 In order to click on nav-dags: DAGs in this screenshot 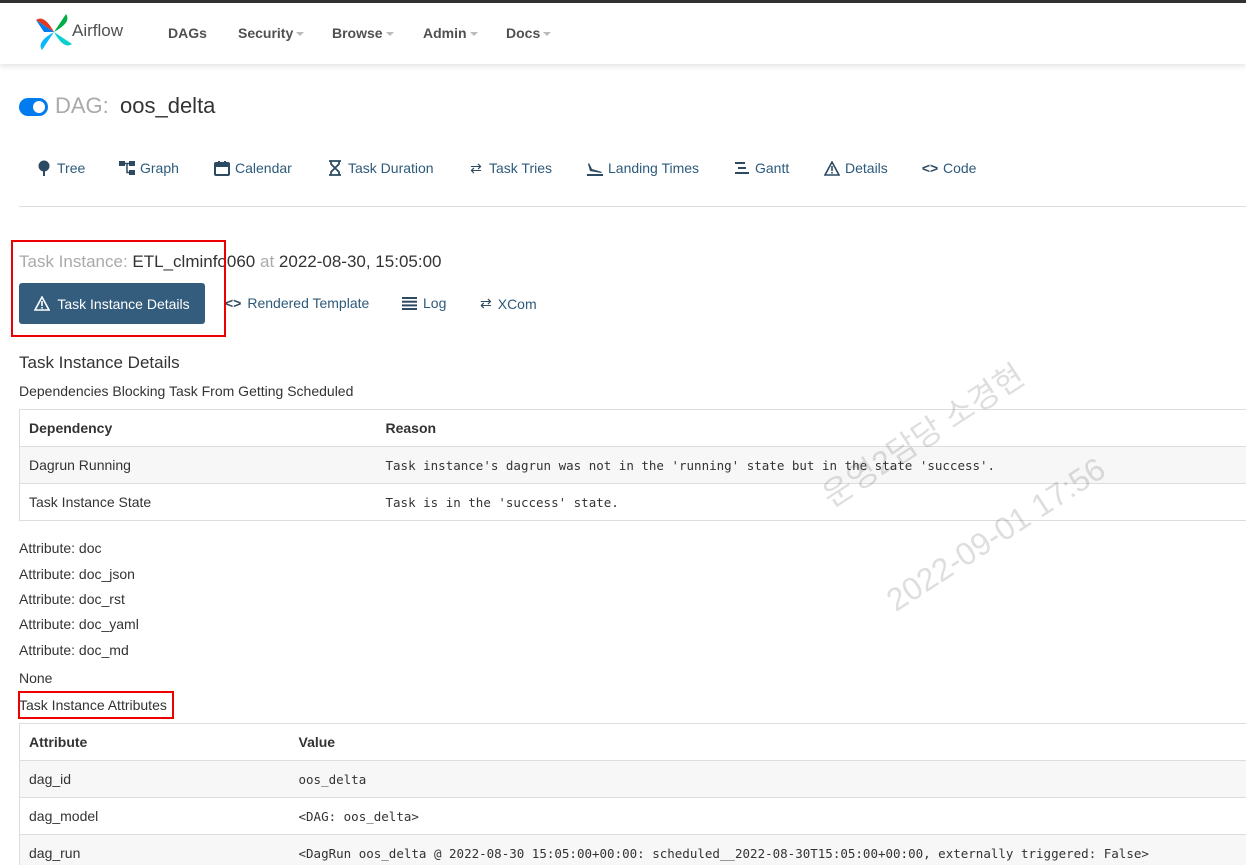, I will do `click(187, 33)`.